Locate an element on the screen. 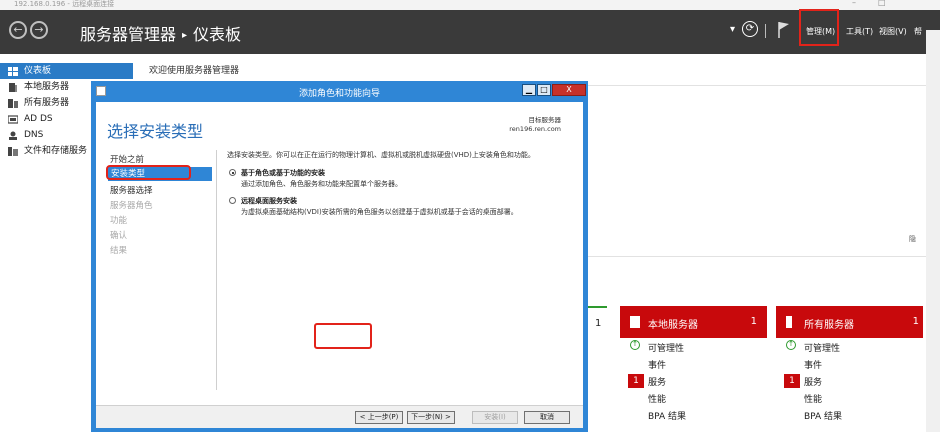 This screenshot has width=940, height=434. current-step-highlight is located at coordinates (148, 172).